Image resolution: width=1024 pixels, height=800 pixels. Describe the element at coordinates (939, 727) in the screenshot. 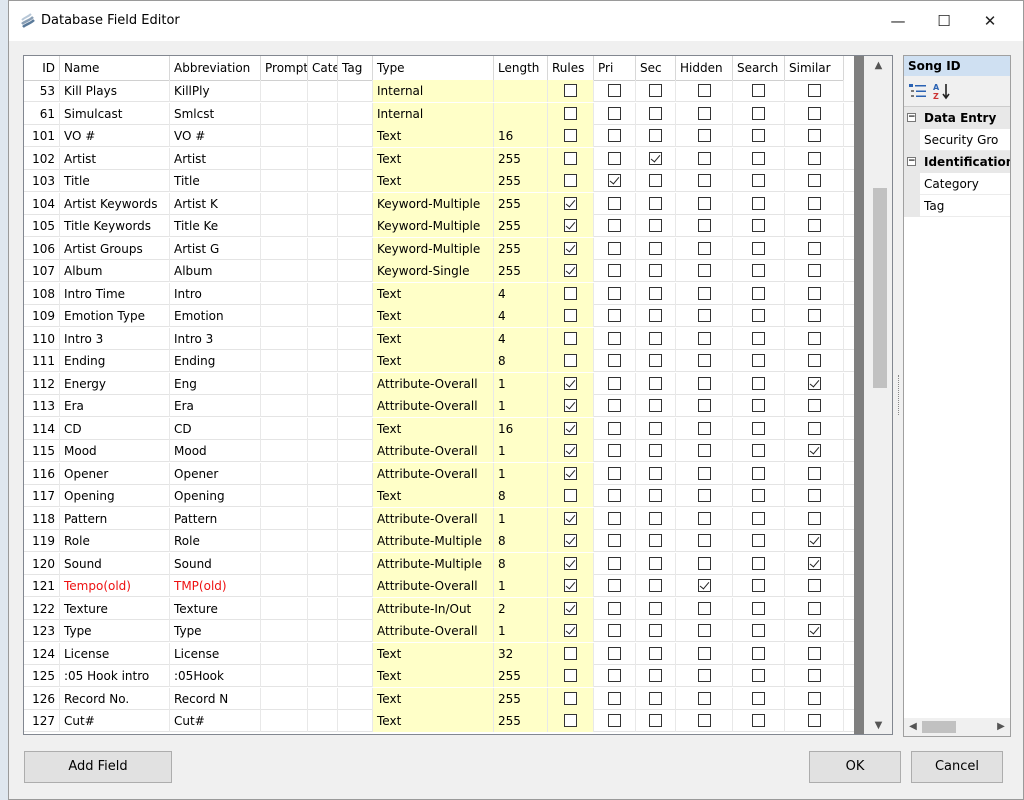

I see `property-scroll-thumb` at that location.